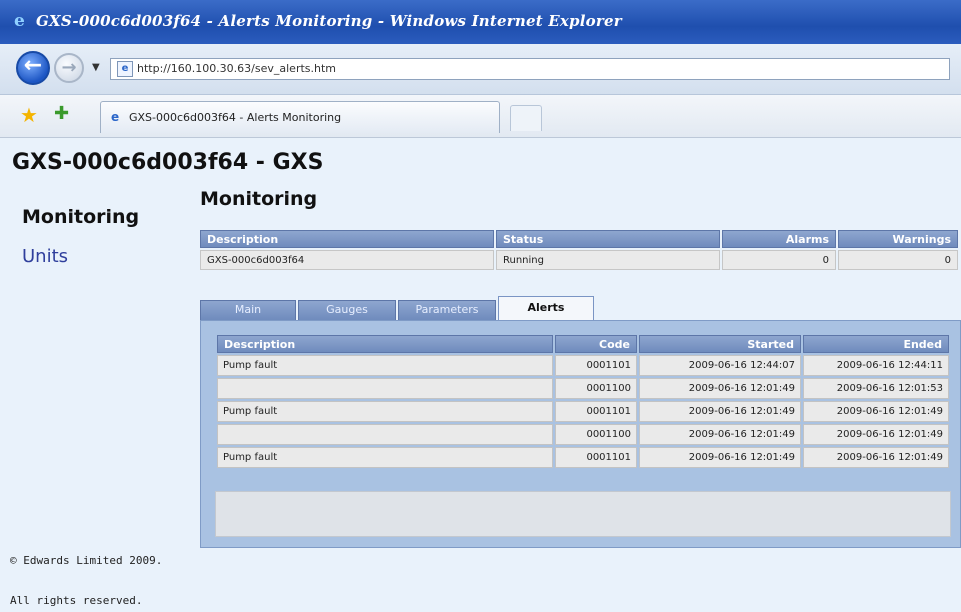 The image size is (961, 612). What do you see at coordinates (526, 118) in the screenshot?
I see `new-tab-button` at bounding box center [526, 118].